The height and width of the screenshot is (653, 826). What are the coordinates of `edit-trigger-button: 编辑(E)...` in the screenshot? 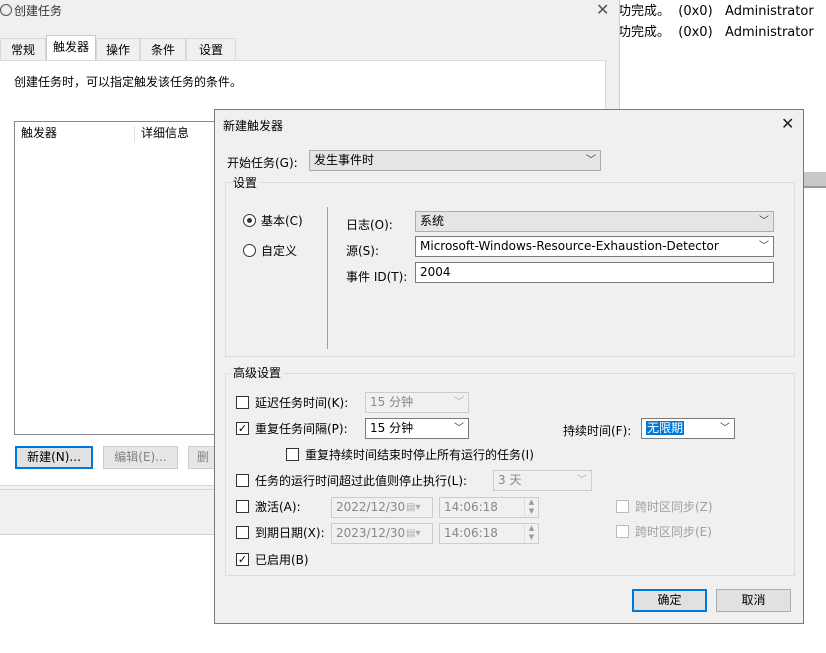 It's located at (140, 457).